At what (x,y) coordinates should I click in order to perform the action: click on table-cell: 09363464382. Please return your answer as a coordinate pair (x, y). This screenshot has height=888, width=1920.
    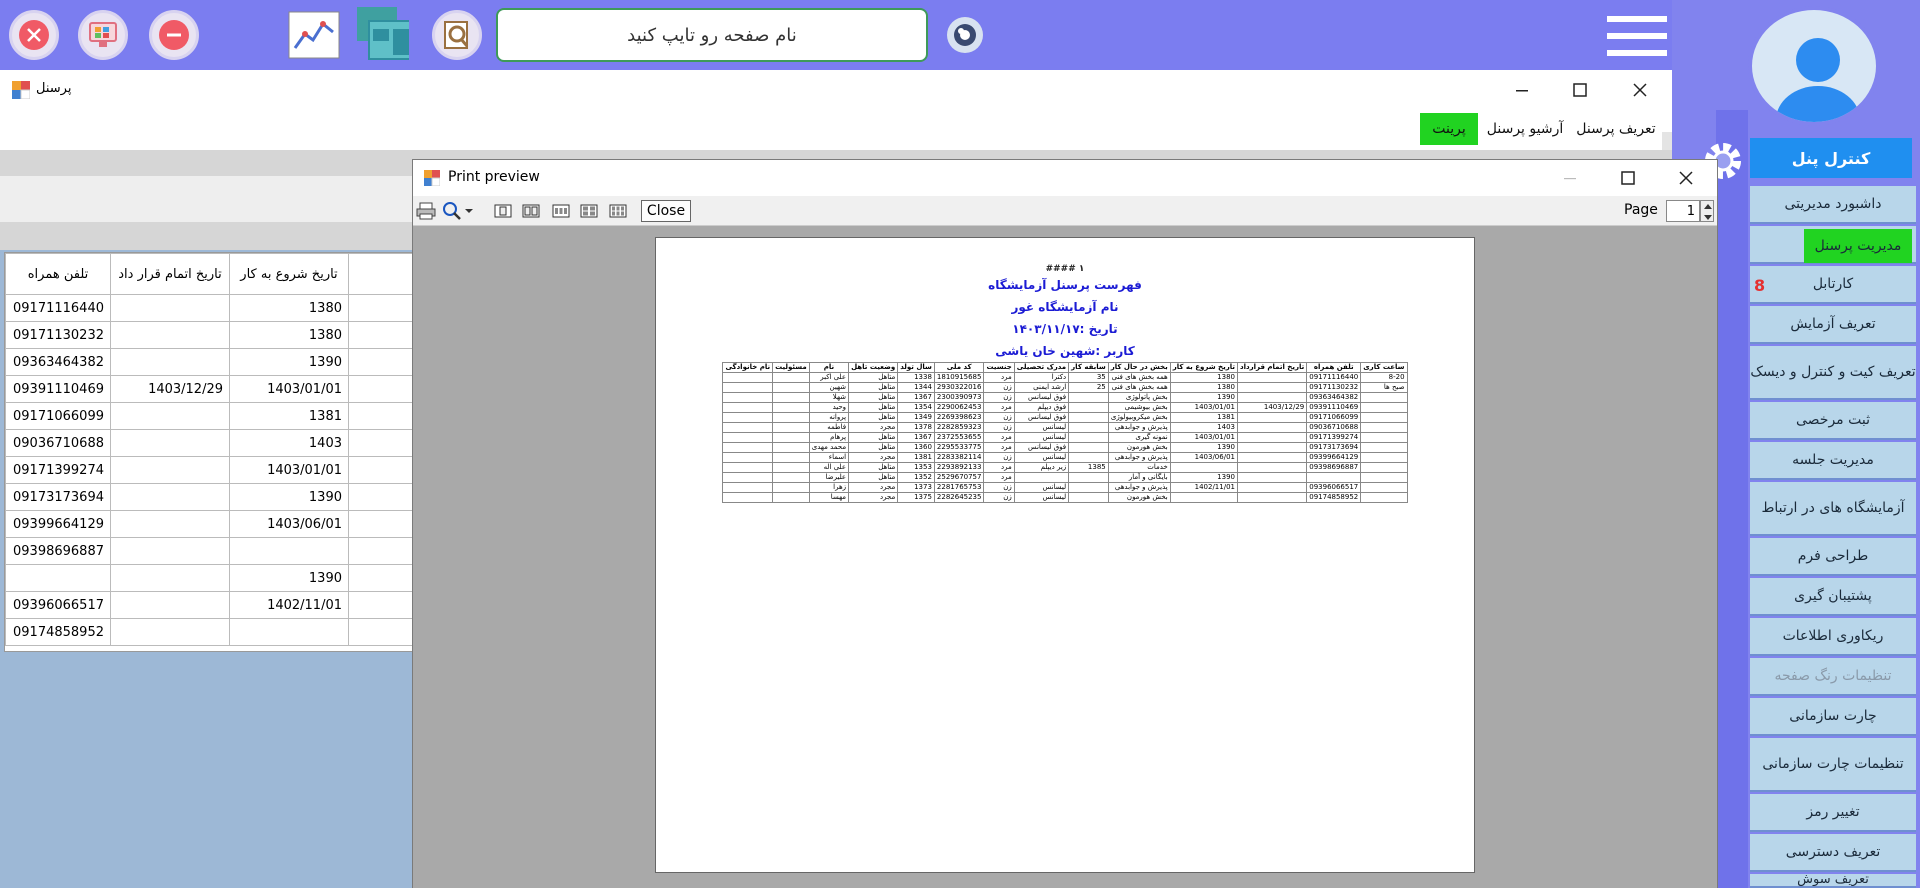
    Looking at the image, I should click on (58, 362).